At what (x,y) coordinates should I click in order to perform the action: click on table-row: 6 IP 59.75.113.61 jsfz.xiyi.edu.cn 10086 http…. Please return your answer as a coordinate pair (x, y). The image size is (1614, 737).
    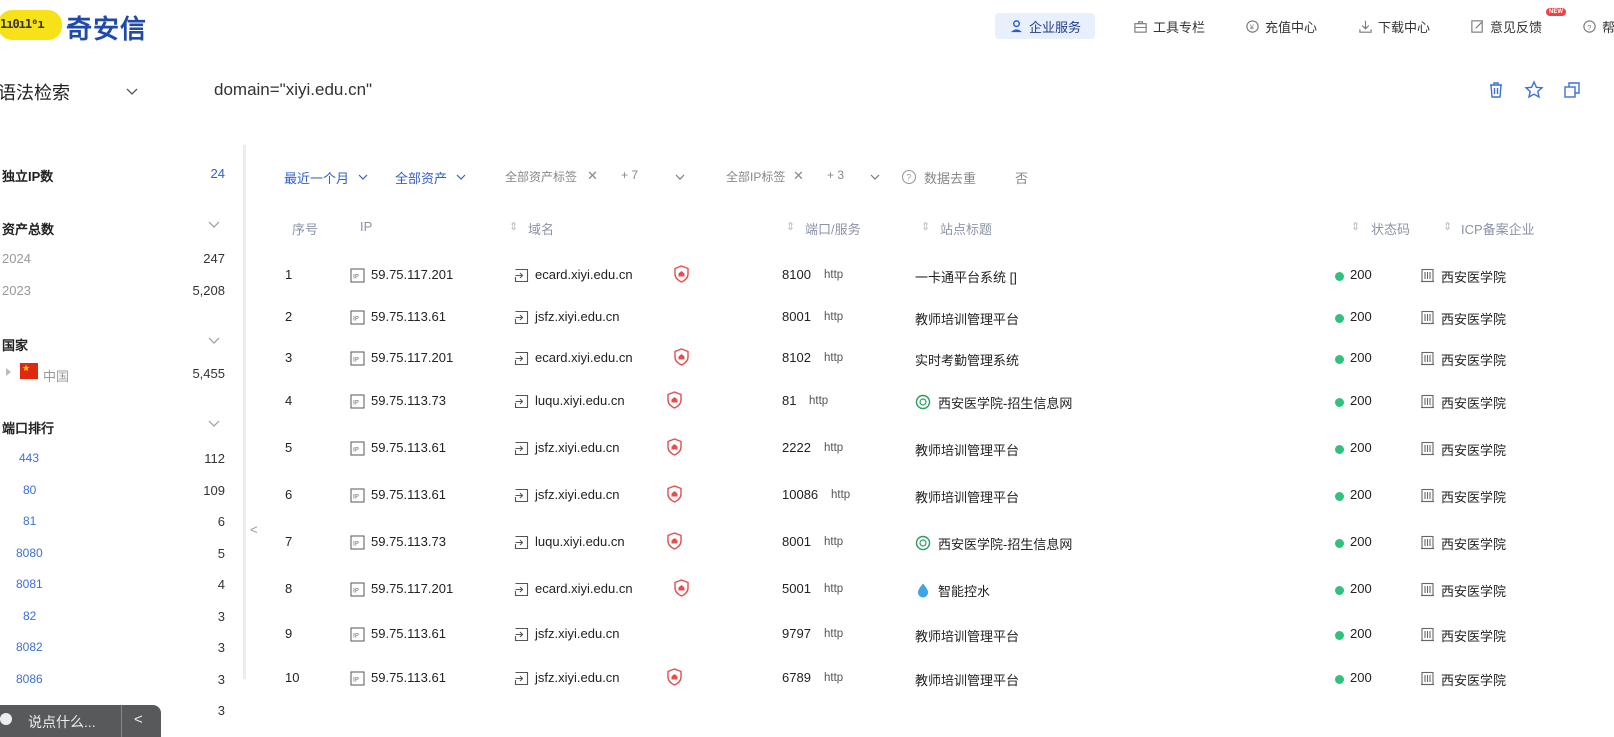
    Looking at the image, I should click on (942, 501).